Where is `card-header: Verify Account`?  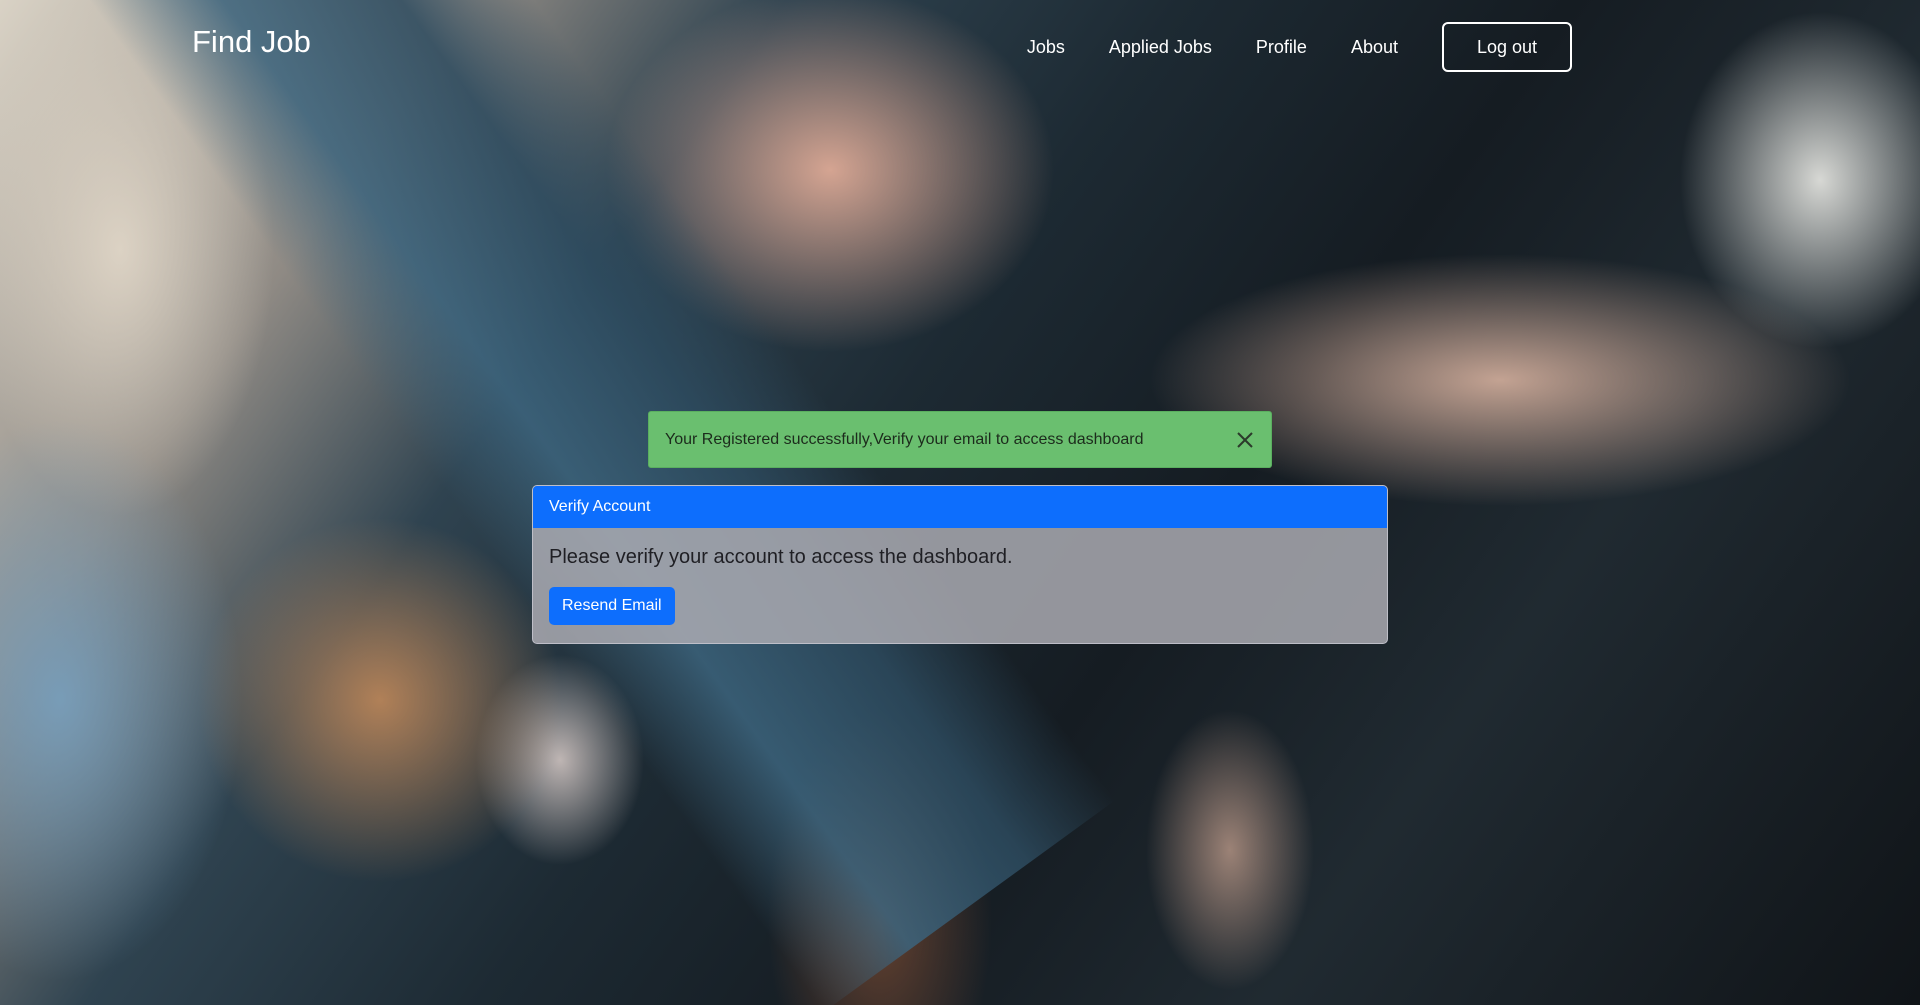 card-header: Verify Account is located at coordinates (960, 507).